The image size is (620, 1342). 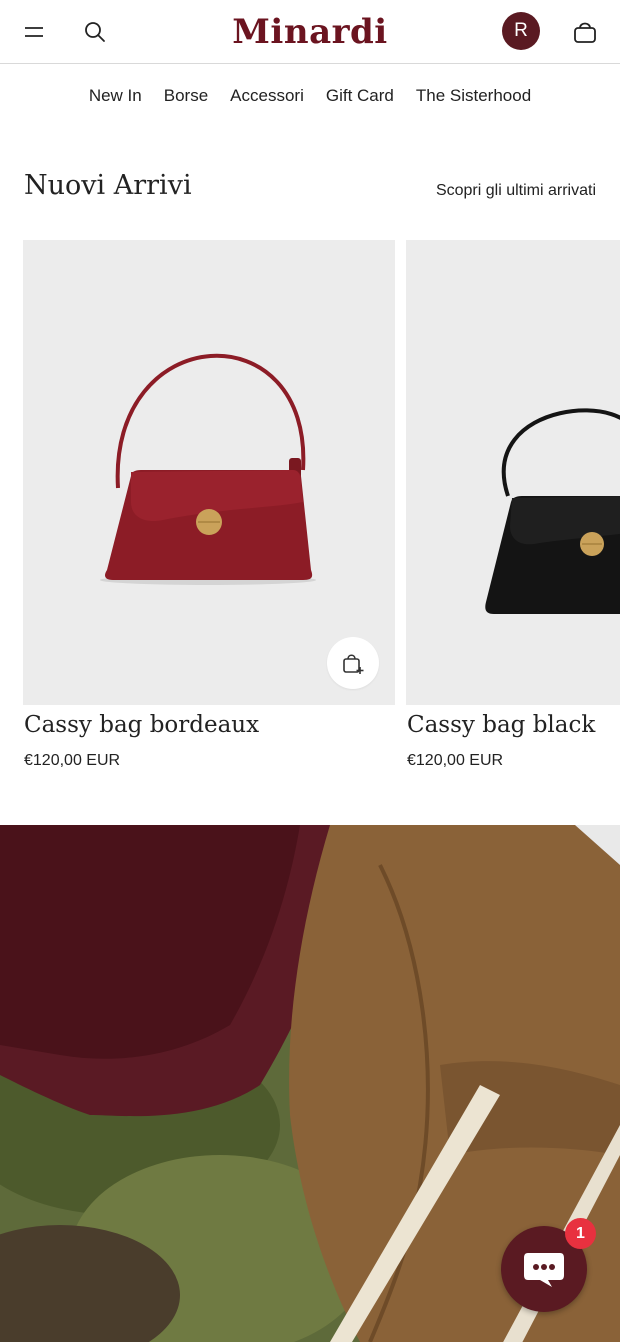 What do you see at coordinates (501, 725) in the screenshot?
I see `product-name-black: Cassy bag black` at bounding box center [501, 725].